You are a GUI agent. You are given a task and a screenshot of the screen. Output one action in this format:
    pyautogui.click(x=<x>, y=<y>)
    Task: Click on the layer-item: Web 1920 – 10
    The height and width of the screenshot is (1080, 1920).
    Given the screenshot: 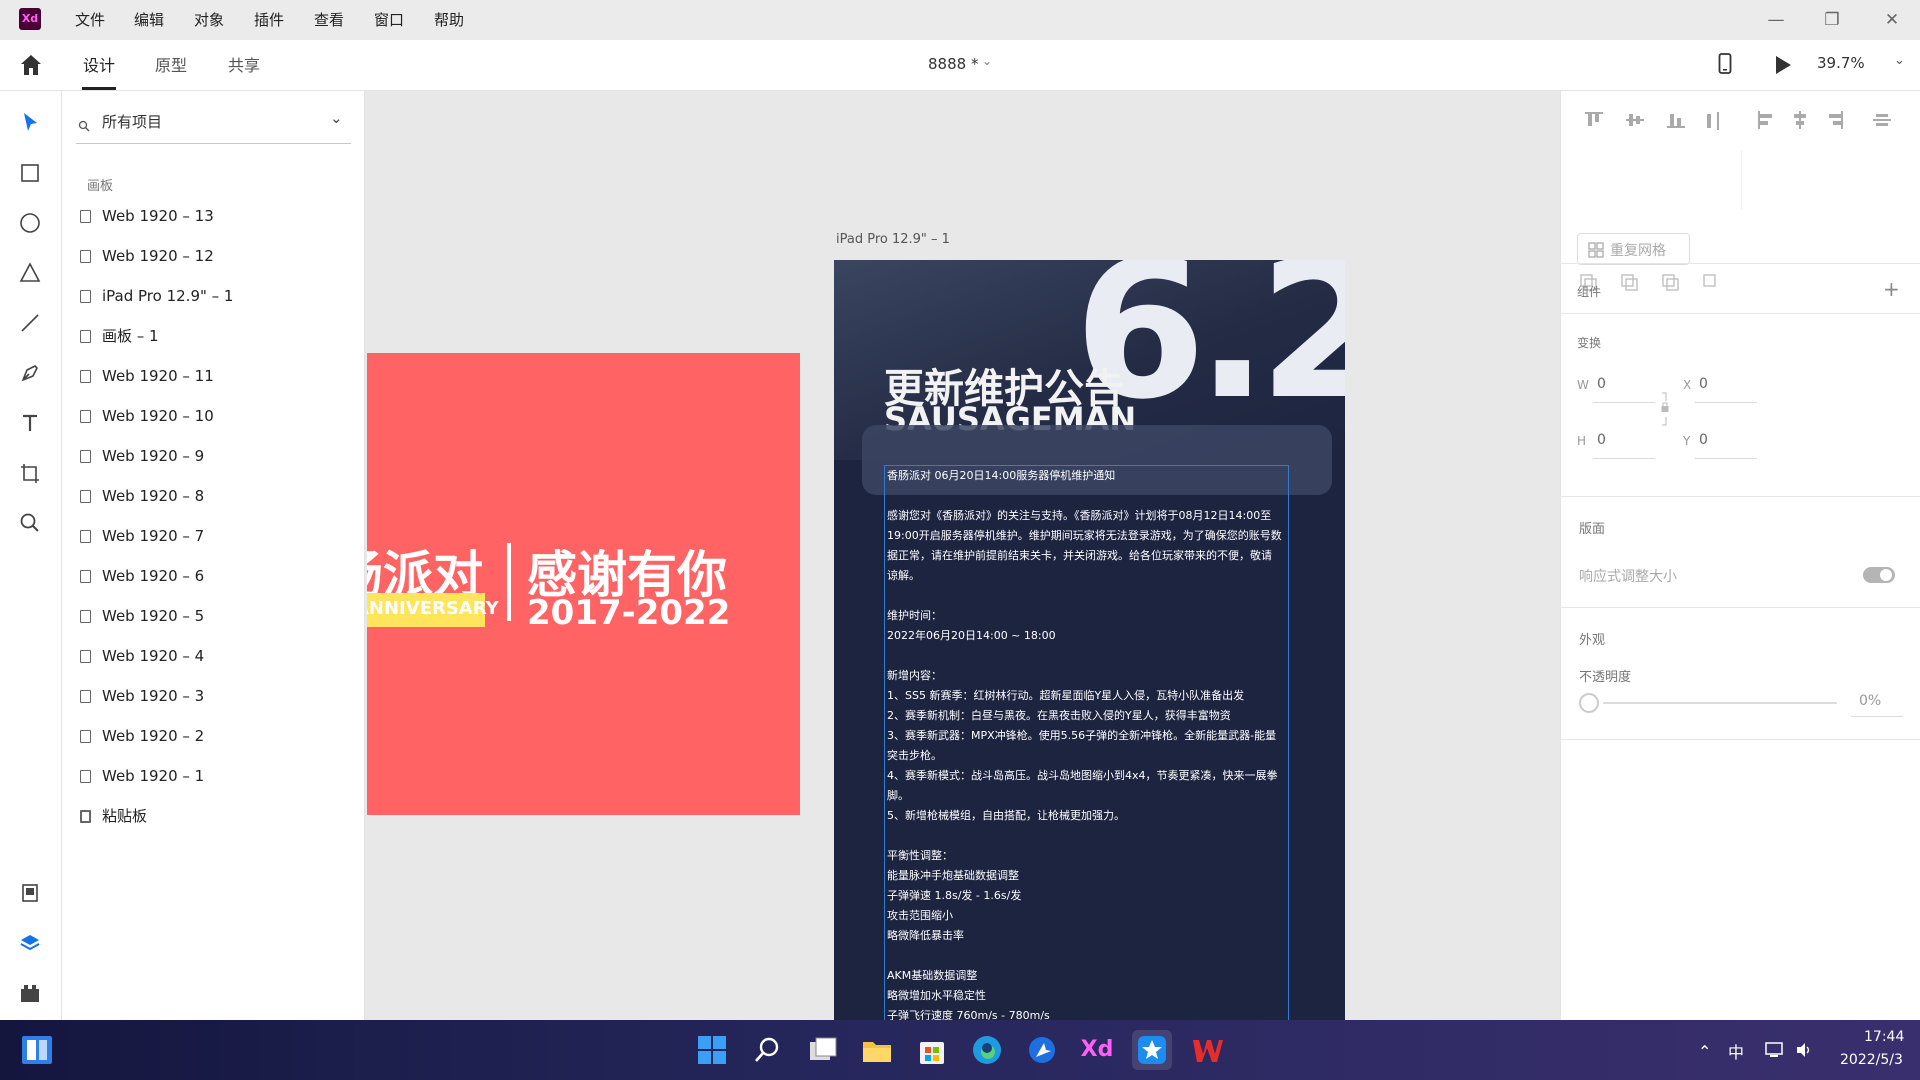 What is the action you would take?
    pyautogui.click(x=213, y=416)
    